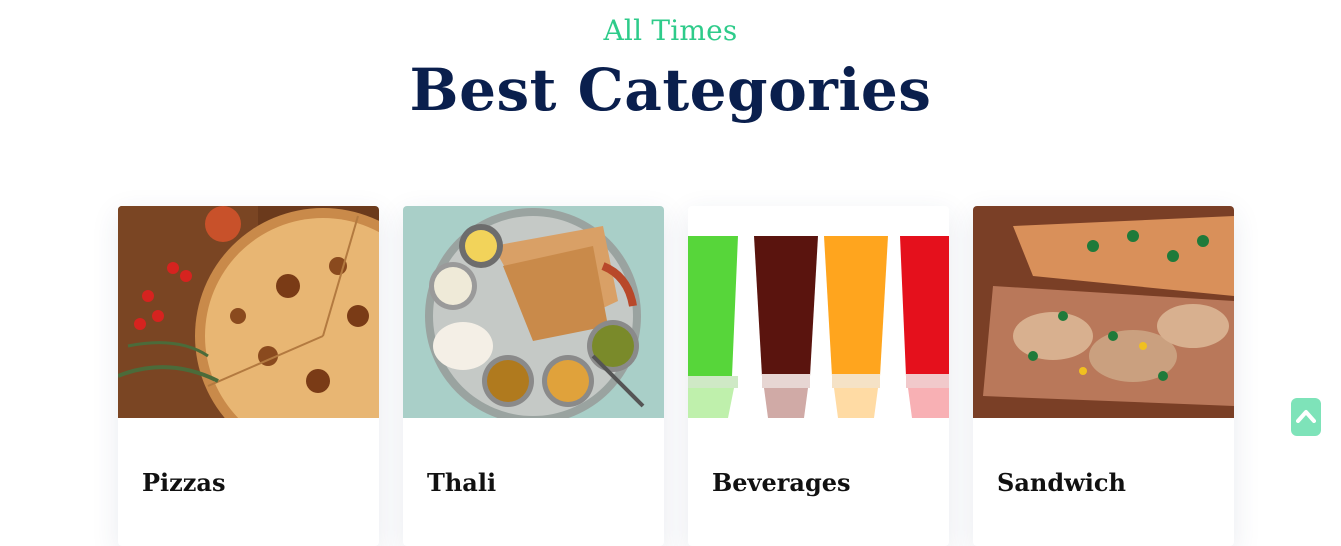  I want to click on category-card-sandwich: Sandwich, so click(1103, 376).